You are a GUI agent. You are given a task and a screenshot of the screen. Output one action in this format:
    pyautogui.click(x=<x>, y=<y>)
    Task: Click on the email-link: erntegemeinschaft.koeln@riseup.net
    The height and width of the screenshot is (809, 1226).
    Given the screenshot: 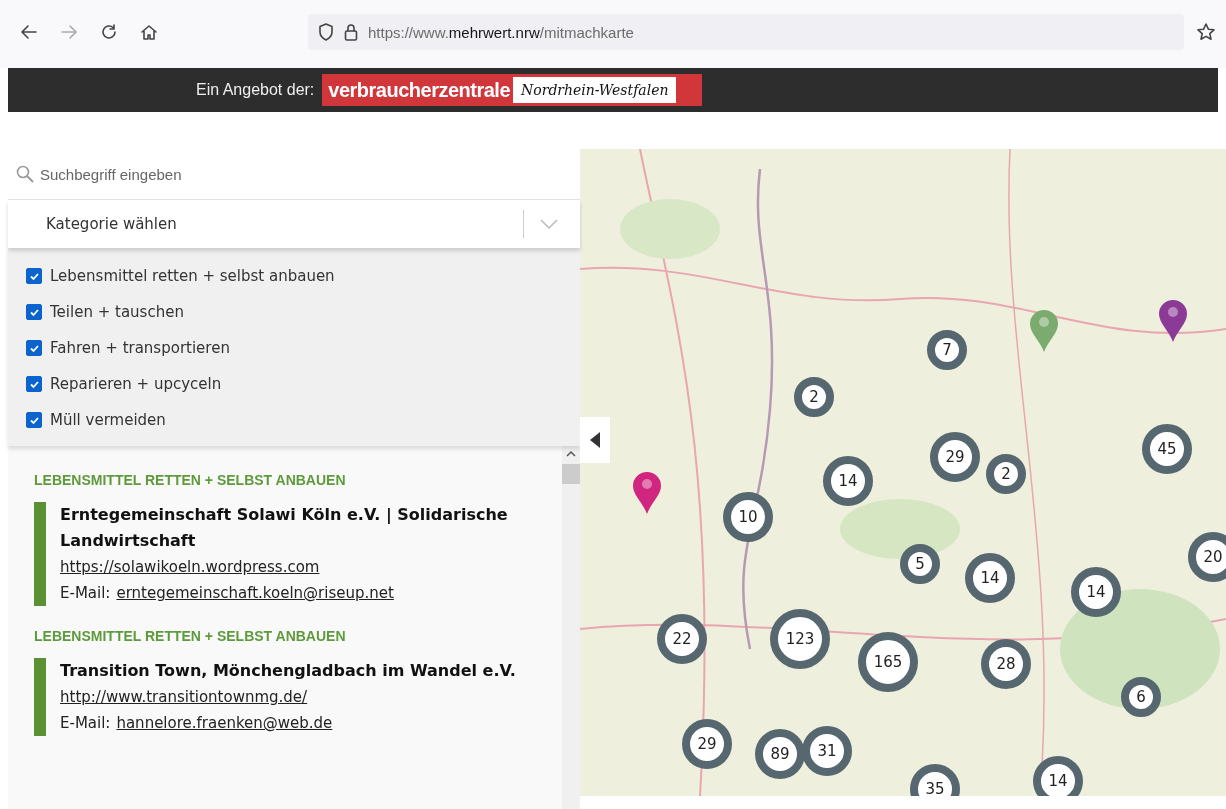 What is the action you would take?
    pyautogui.click(x=255, y=593)
    